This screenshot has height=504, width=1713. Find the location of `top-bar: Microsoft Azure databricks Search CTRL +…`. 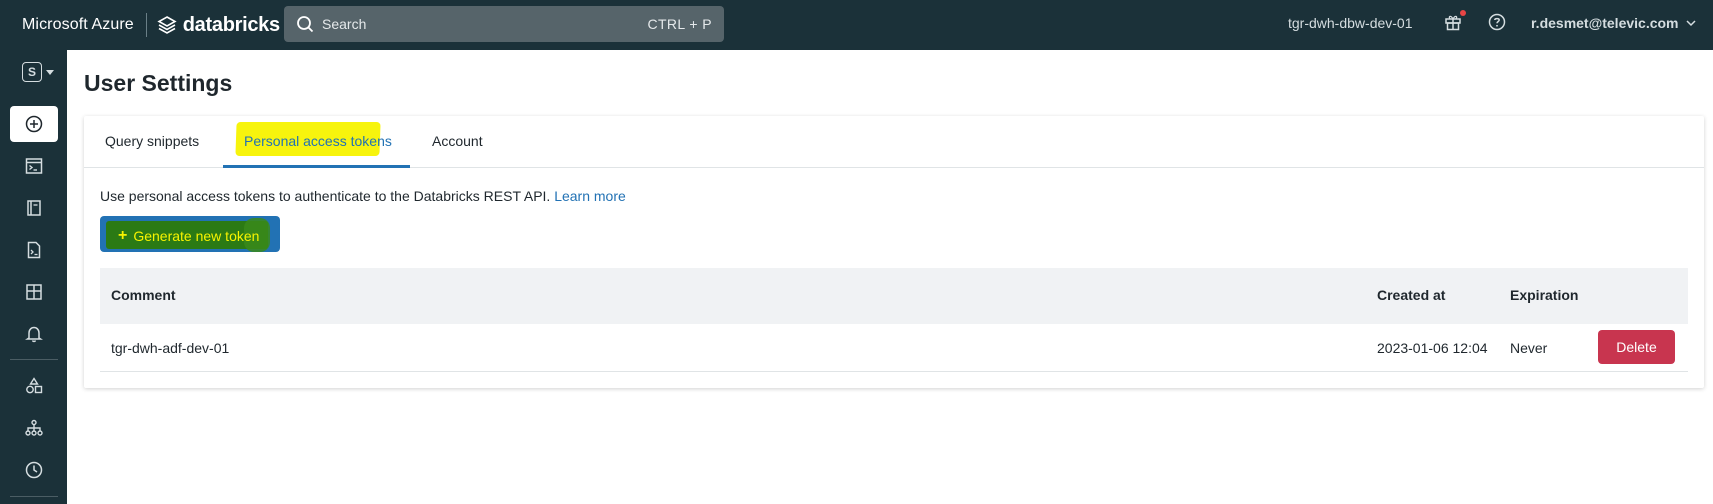

top-bar: Microsoft Azure databricks Search CTRL +… is located at coordinates (856, 25).